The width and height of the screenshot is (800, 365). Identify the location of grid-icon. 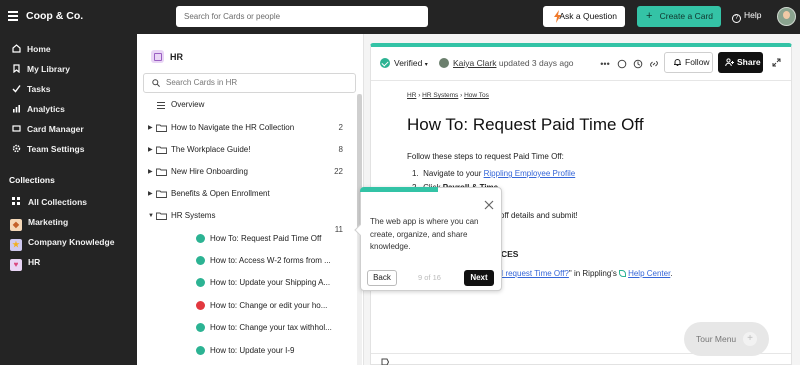
(16, 201).